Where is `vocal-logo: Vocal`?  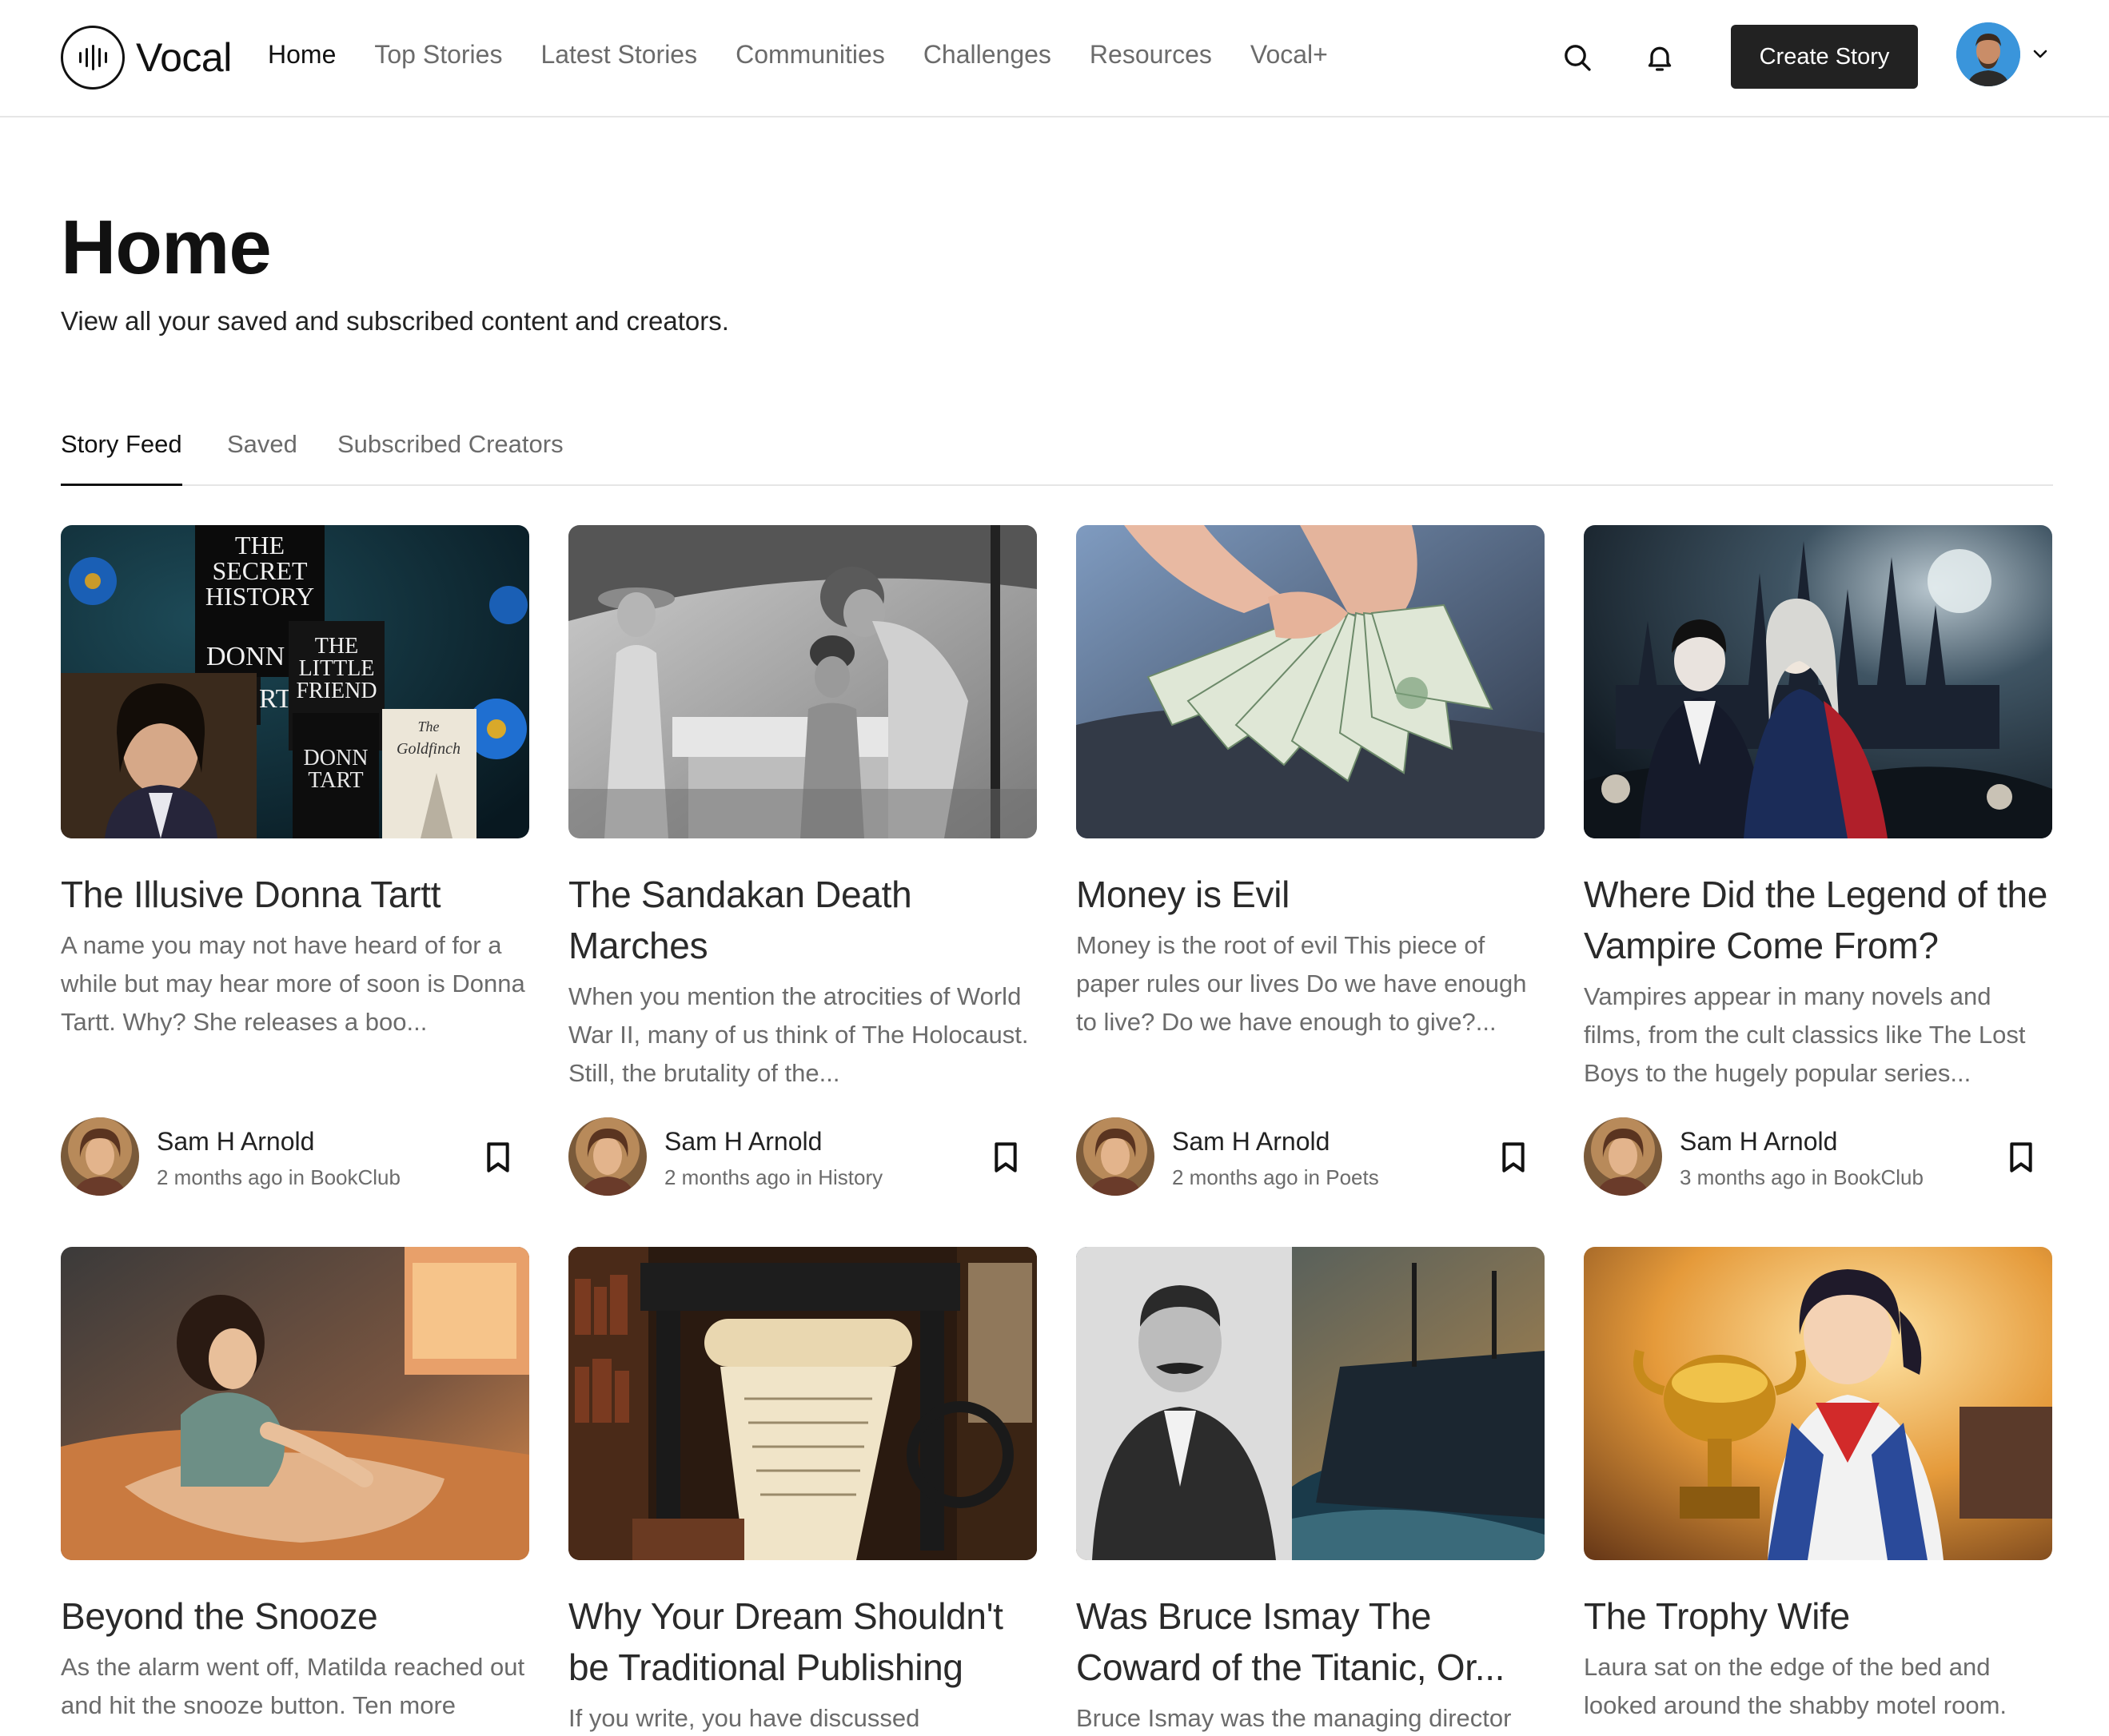 vocal-logo: Vocal is located at coordinates (146, 58).